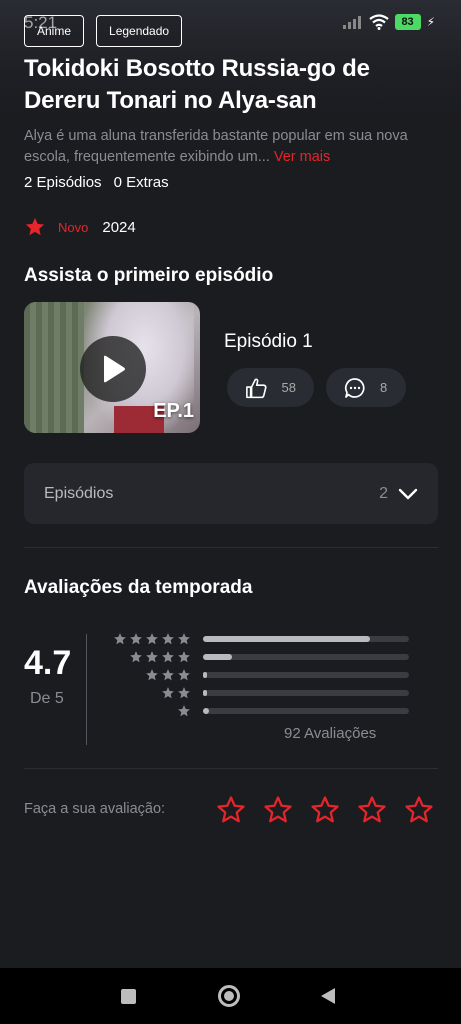 This screenshot has height=1024, width=461. What do you see at coordinates (268, 342) in the screenshot?
I see `episode-title: Episódio 1` at bounding box center [268, 342].